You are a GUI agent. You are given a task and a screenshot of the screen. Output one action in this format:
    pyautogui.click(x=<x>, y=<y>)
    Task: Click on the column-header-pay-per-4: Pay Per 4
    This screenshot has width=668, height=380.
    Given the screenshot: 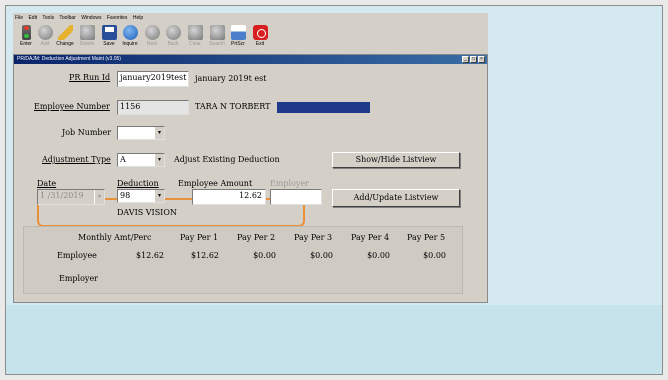 What is the action you would take?
    pyautogui.click(x=370, y=237)
    